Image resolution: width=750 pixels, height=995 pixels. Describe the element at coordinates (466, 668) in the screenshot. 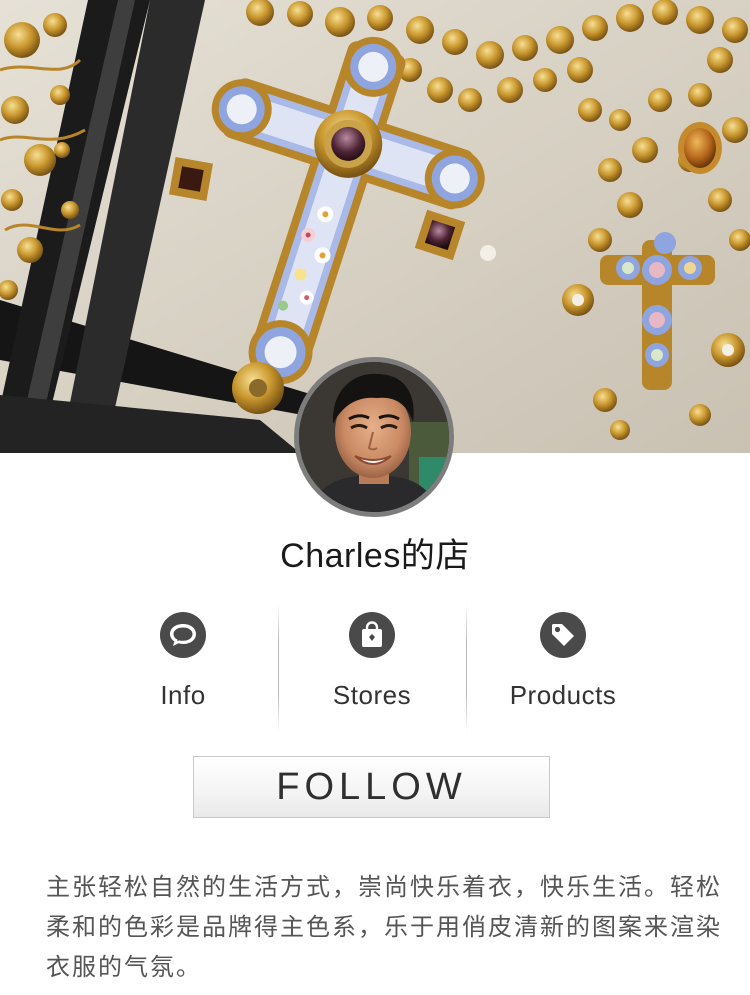

I see `divider` at that location.